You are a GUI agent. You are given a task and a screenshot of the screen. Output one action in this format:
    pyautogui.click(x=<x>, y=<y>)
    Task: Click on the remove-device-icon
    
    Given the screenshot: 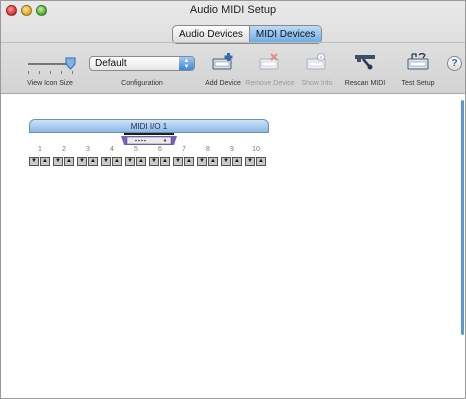 What is the action you would take?
    pyautogui.click(x=269, y=61)
    